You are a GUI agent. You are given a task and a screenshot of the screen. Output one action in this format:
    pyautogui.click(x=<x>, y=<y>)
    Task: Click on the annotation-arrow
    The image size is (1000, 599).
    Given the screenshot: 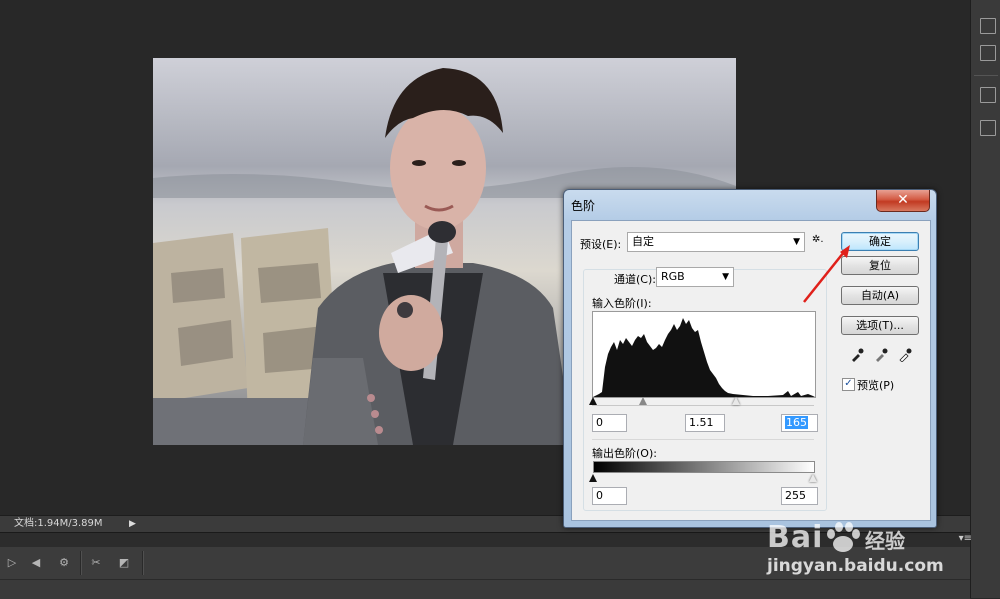 What is the action you would take?
    pyautogui.click(x=826, y=274)
    